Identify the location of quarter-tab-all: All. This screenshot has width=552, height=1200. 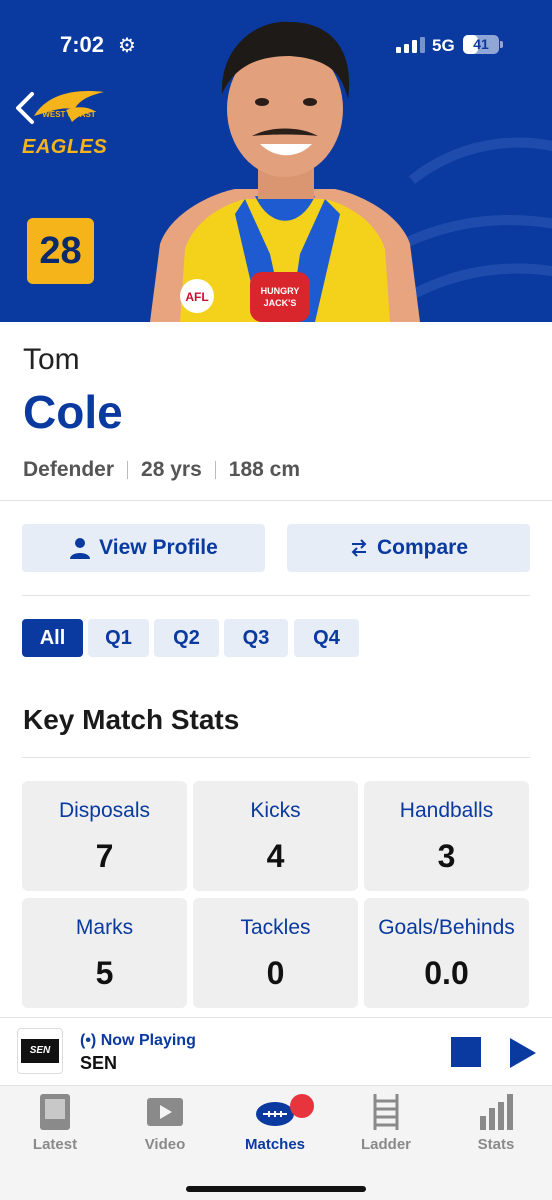
(52, 638).